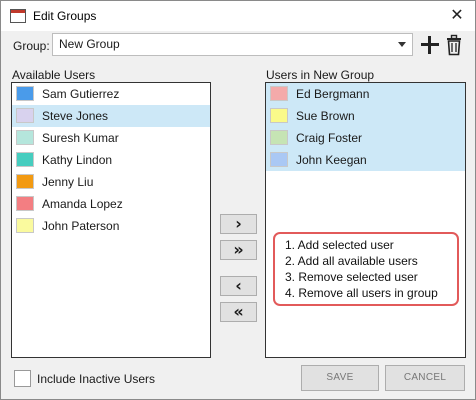 The height and width of the screenshot is (400, 476). I want to click on user-name: Steve Jones, so click(75, 116).